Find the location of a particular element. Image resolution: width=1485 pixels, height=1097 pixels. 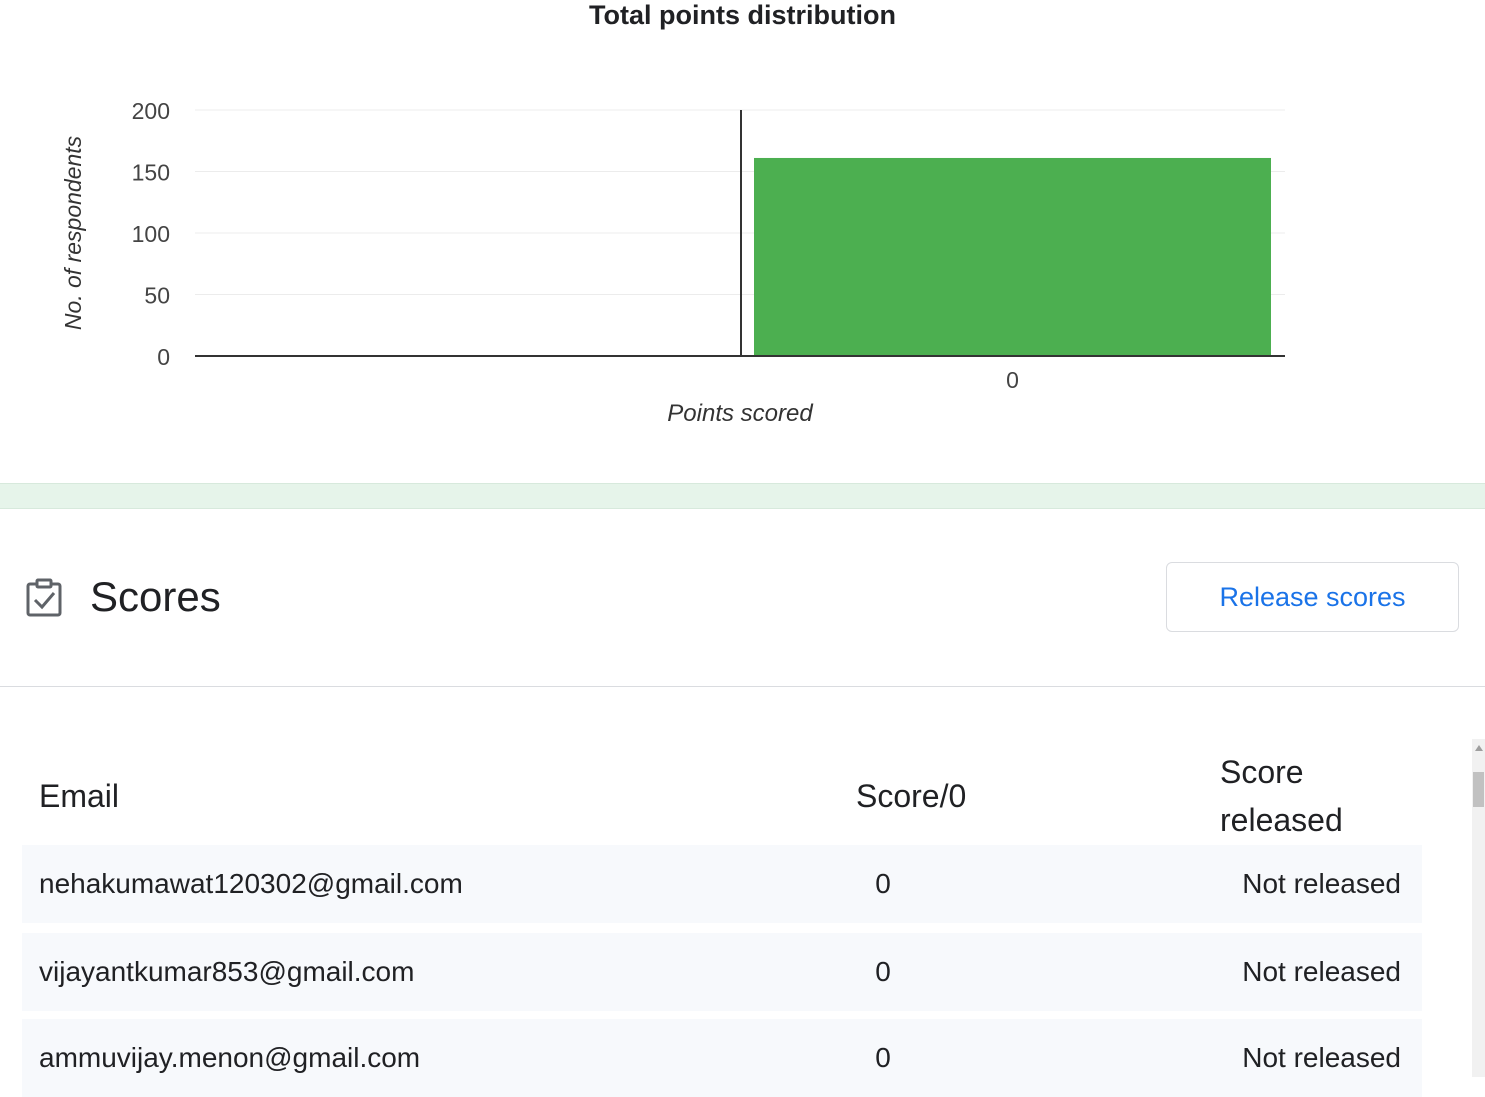

email-cell: vijayantkumar853@gmail.com is located at coordinates (227, 971).